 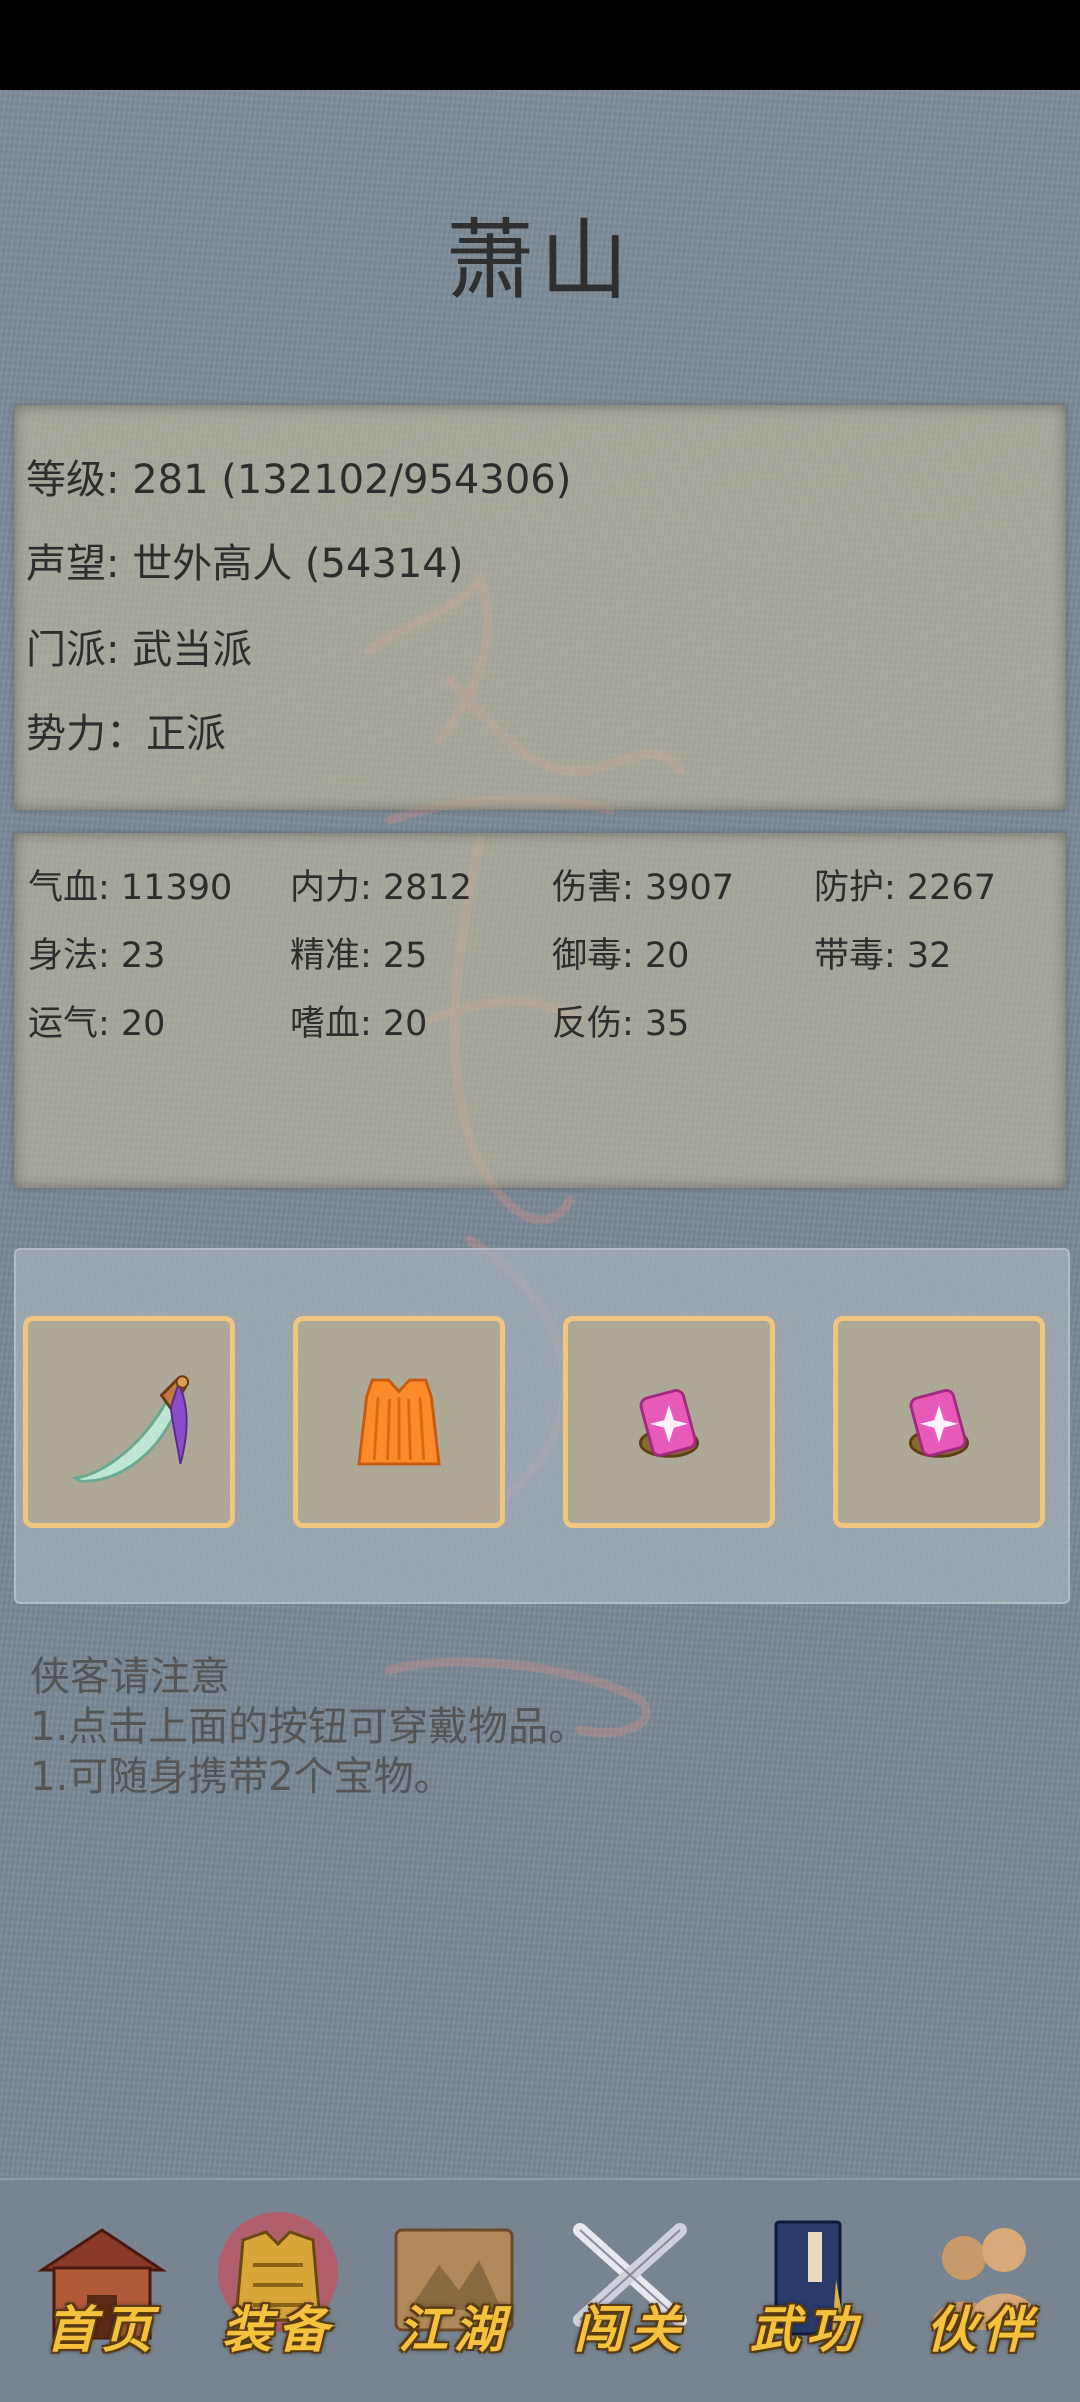 What do you see at coordinates (806, 2329) in the screenshot?
I see `nav-martial-arts-label: 武功` at bounding box center [806, 2329].